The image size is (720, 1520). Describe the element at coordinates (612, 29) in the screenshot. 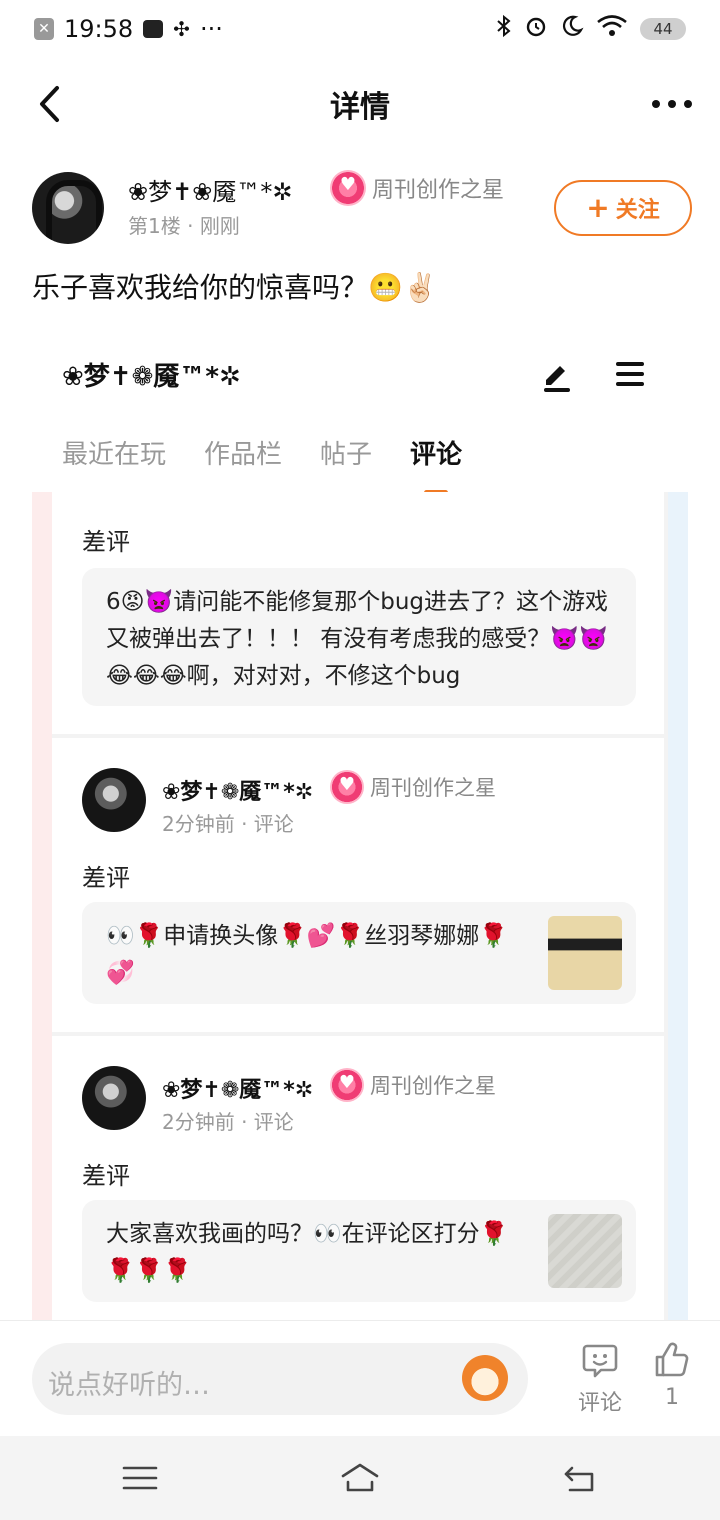

I see `wifi-icon` at that location.